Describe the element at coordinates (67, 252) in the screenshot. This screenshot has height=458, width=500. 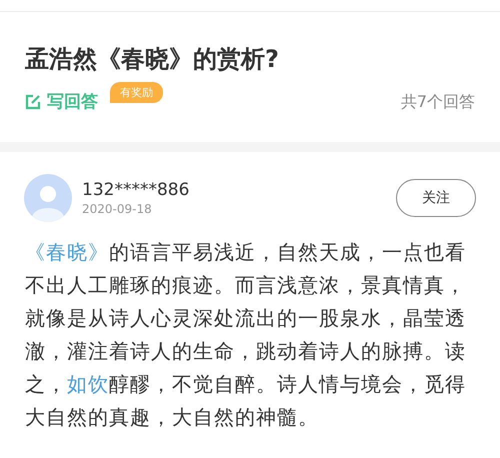
I see `text-link: 《春晓》` at that location.